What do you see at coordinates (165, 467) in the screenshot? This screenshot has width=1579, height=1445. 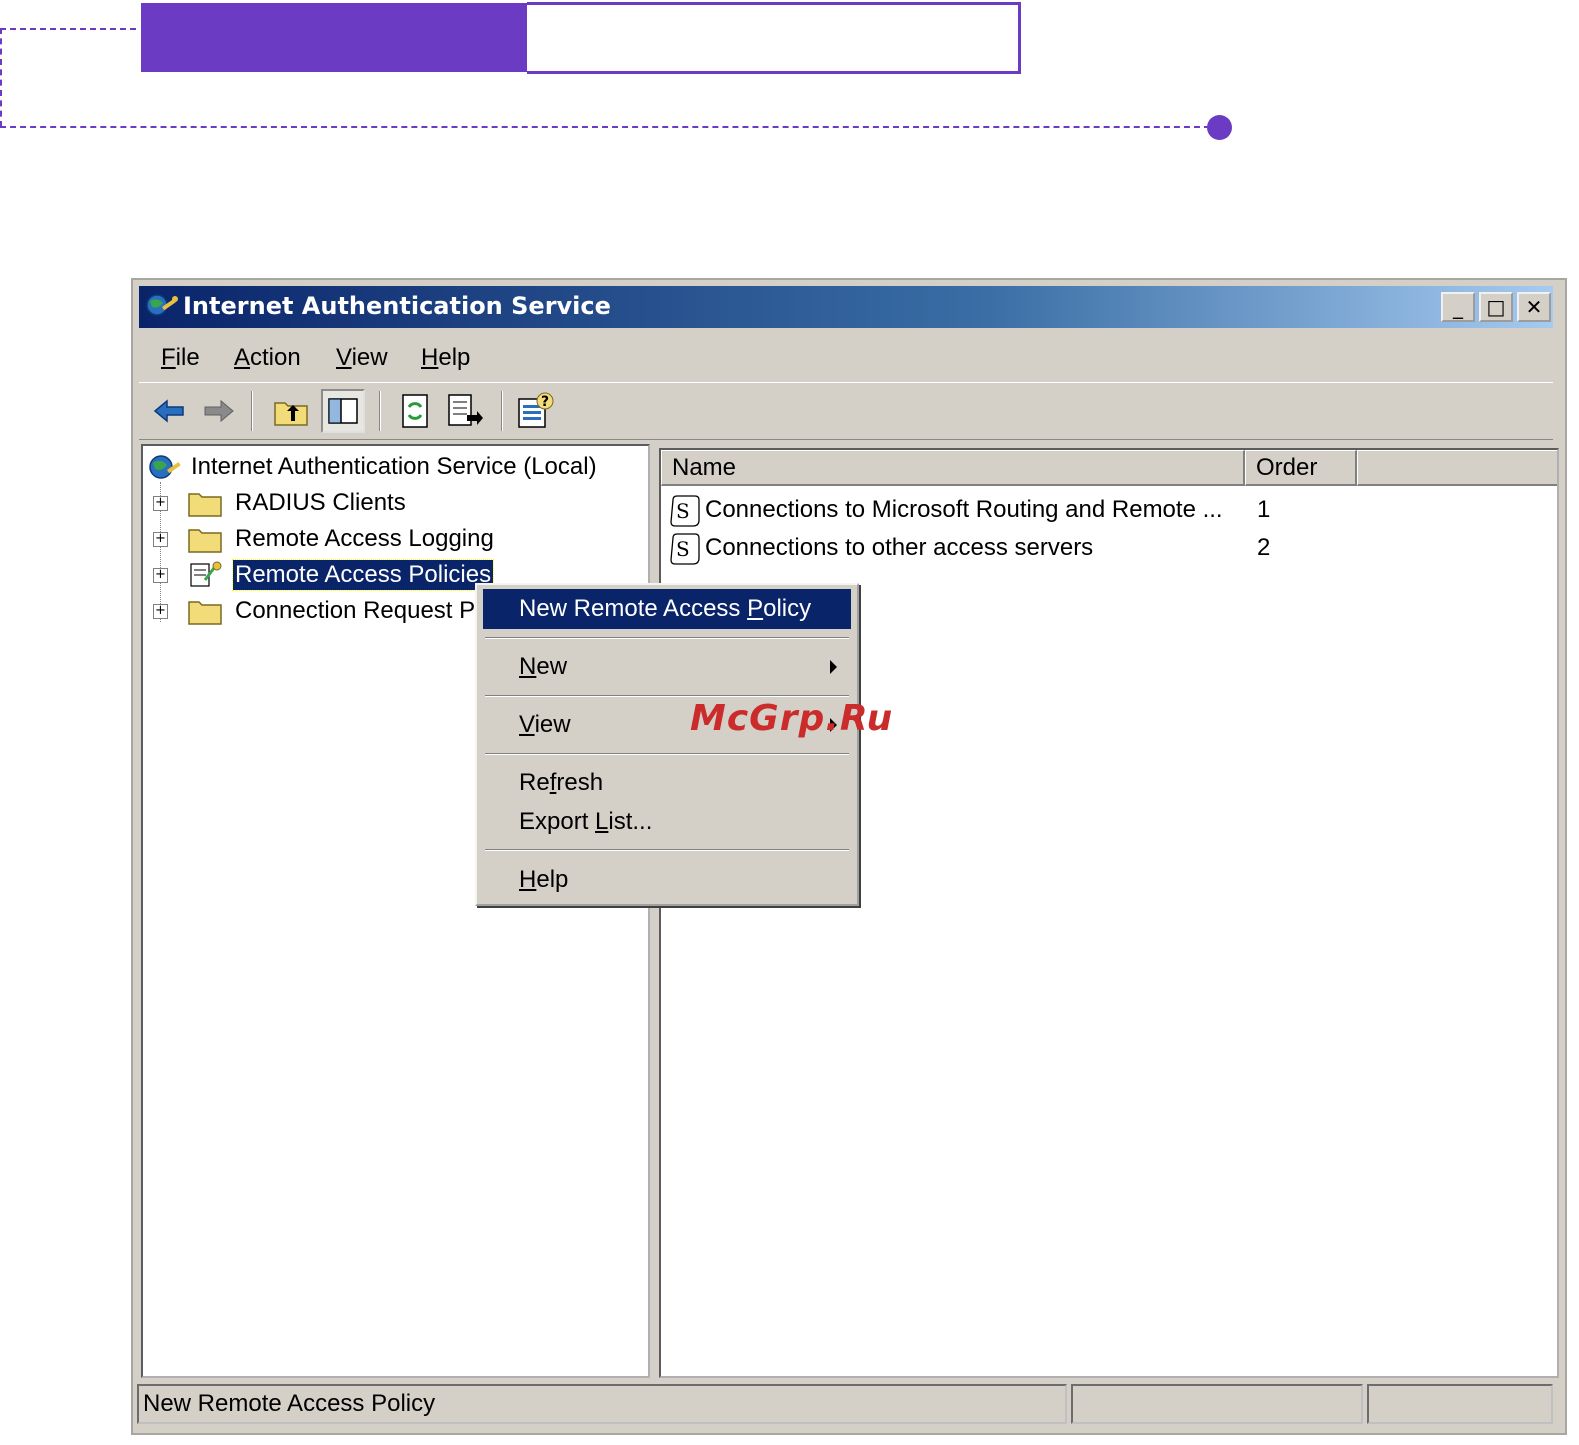 I see `ias-server-icon` at bounding box center [165, 467].